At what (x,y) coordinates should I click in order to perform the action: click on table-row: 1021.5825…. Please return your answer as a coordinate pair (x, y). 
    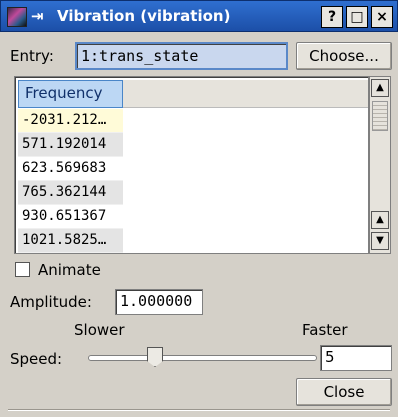
    Looking at the image, I should click on (70, 241).